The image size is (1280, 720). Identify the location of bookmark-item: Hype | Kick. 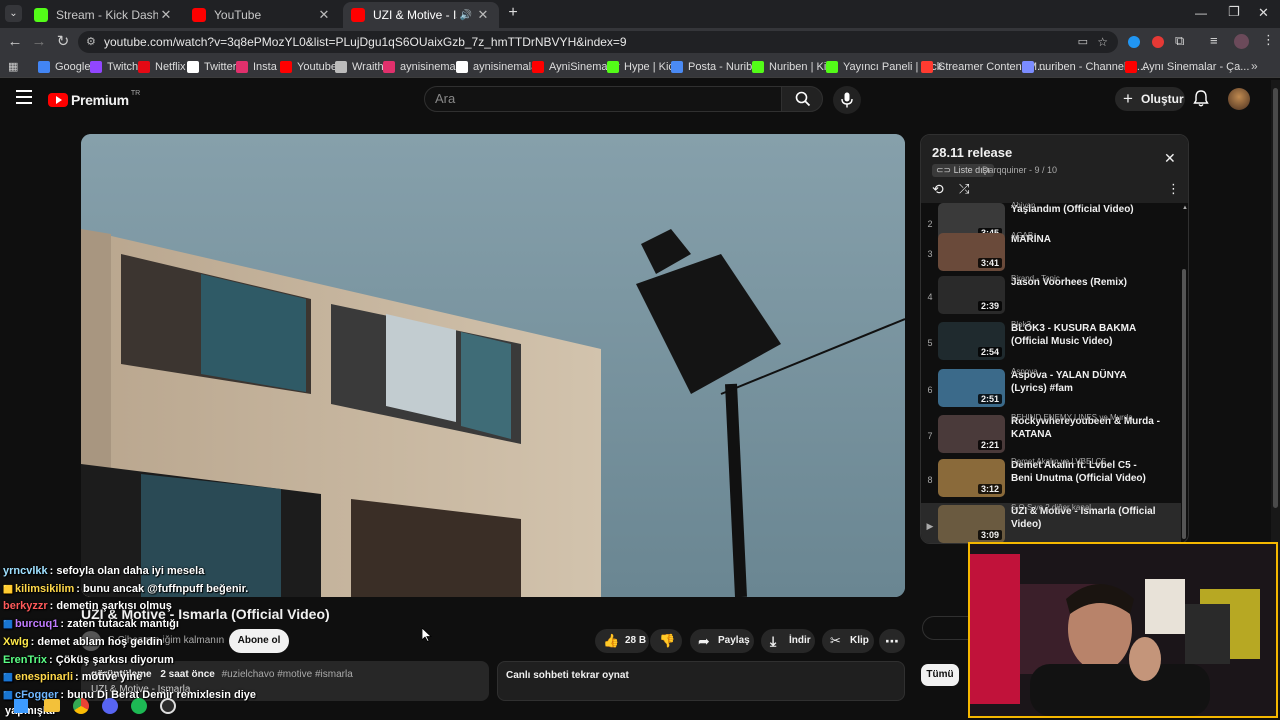
(643, 67).